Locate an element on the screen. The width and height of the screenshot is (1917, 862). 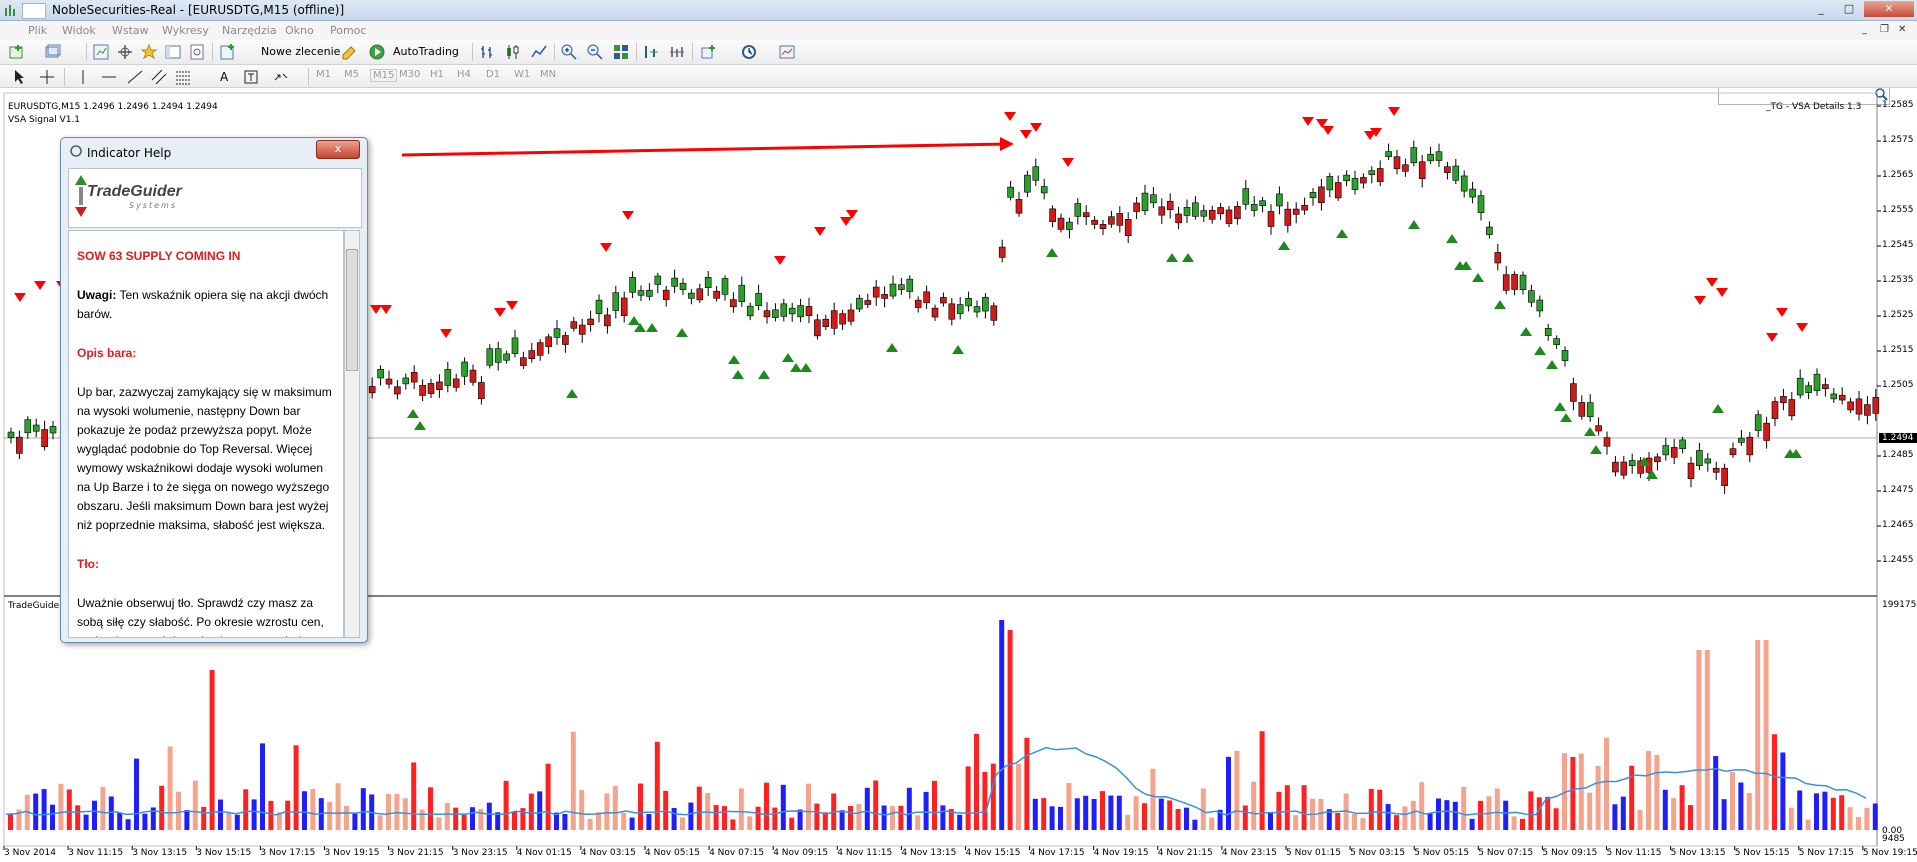
new-order-button: Nowe zlecenie is located at coordinates (299, 52).